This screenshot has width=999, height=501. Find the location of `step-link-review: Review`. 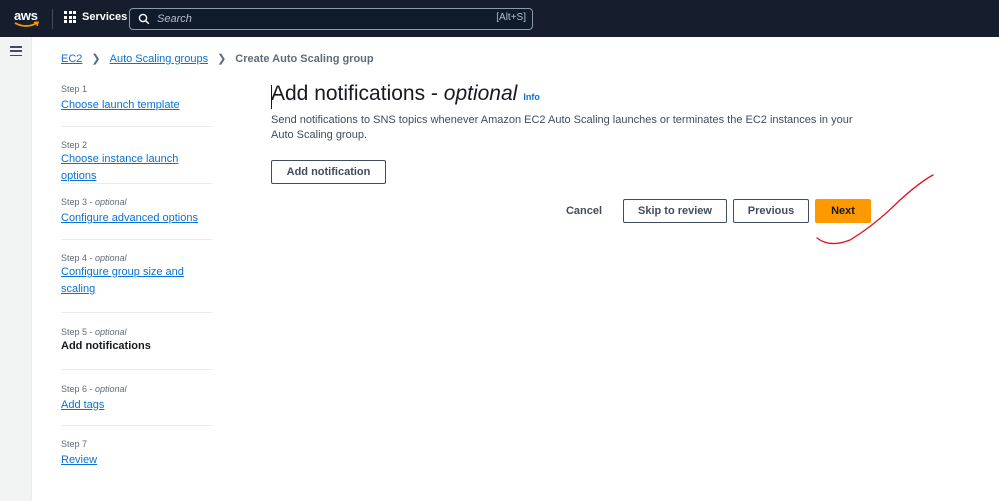

step-link-review: Review is located at coordinates (79, 460).